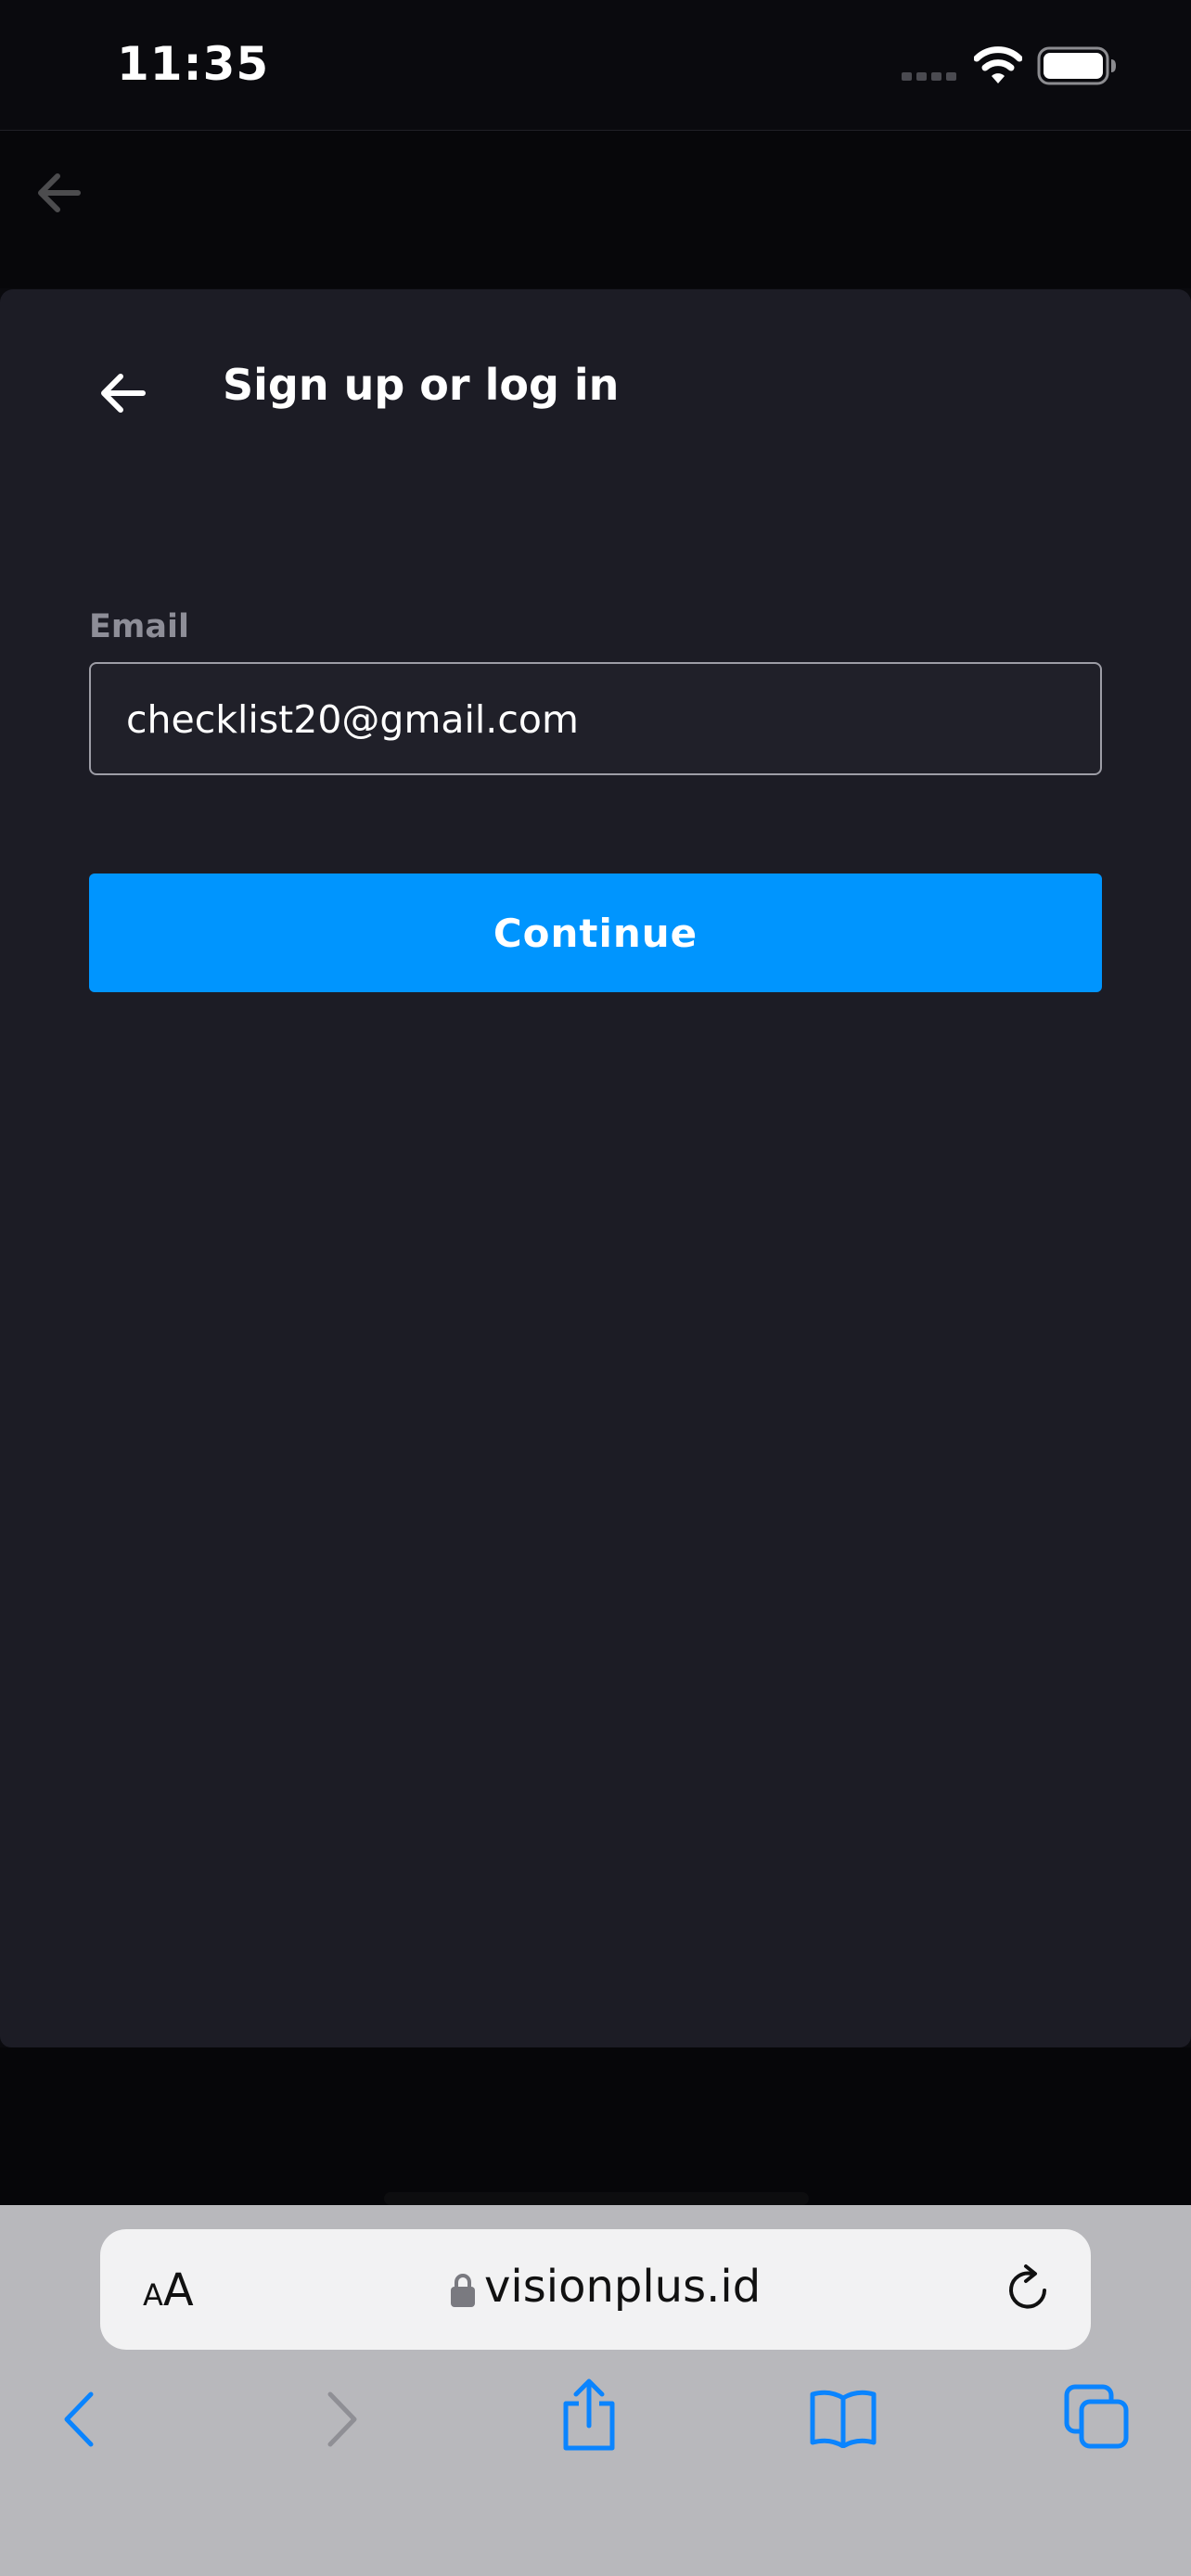 Image resolution: width=1191 pixels, height=2576 pixels. What do you see at coordinates (139, 626) in the screenshot?
I see `email-label: Email` at bounding box center [139, 626].